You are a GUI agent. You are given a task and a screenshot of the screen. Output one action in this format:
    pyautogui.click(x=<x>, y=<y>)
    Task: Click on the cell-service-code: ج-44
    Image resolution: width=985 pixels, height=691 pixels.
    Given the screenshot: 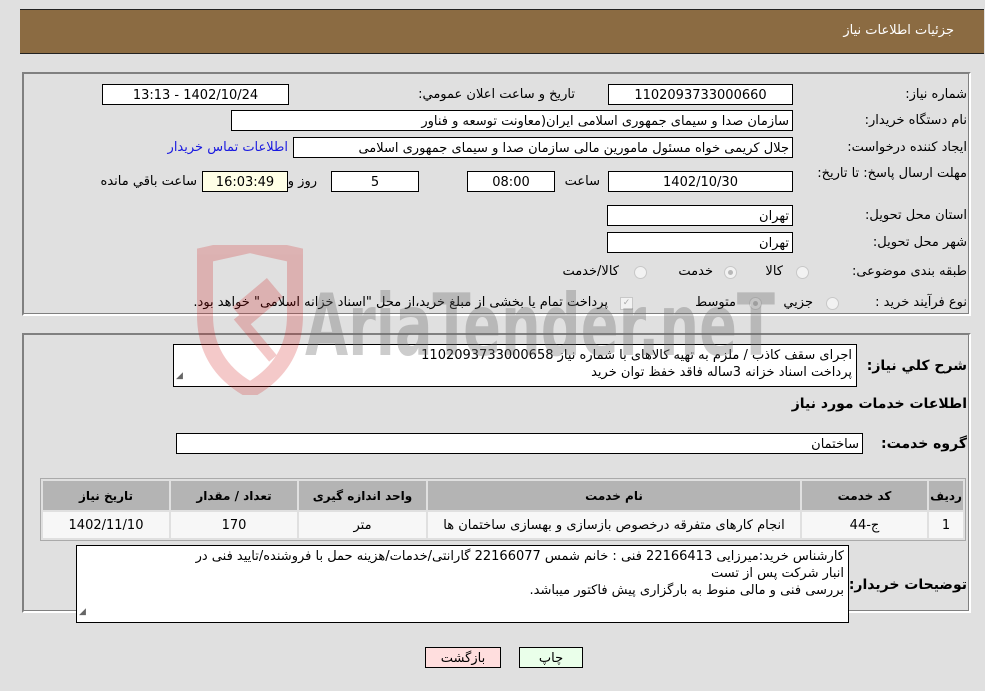 What is the action you would take?
    pyautogui.click(x=864, y=525)
    